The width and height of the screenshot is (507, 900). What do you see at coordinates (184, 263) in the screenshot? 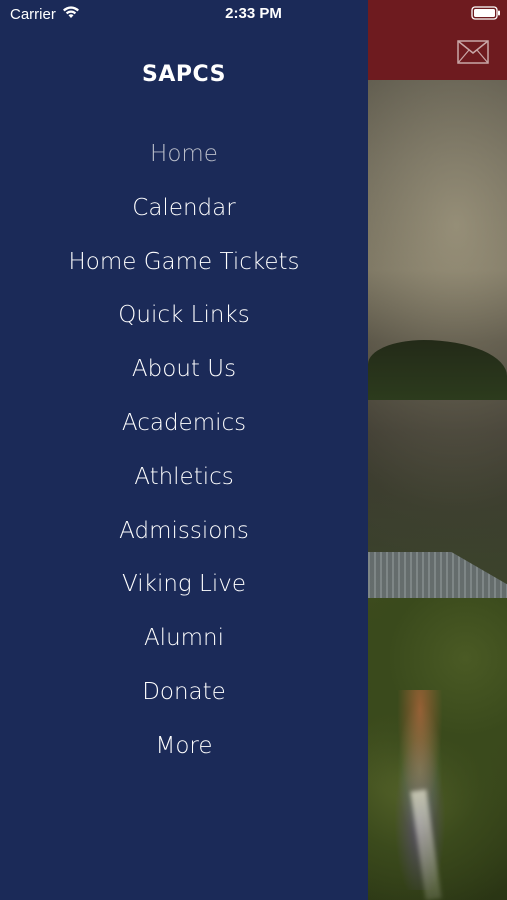
I see `menu-item-home-game-tickets: Home Game Tickets` at bounding box center [184, 263].